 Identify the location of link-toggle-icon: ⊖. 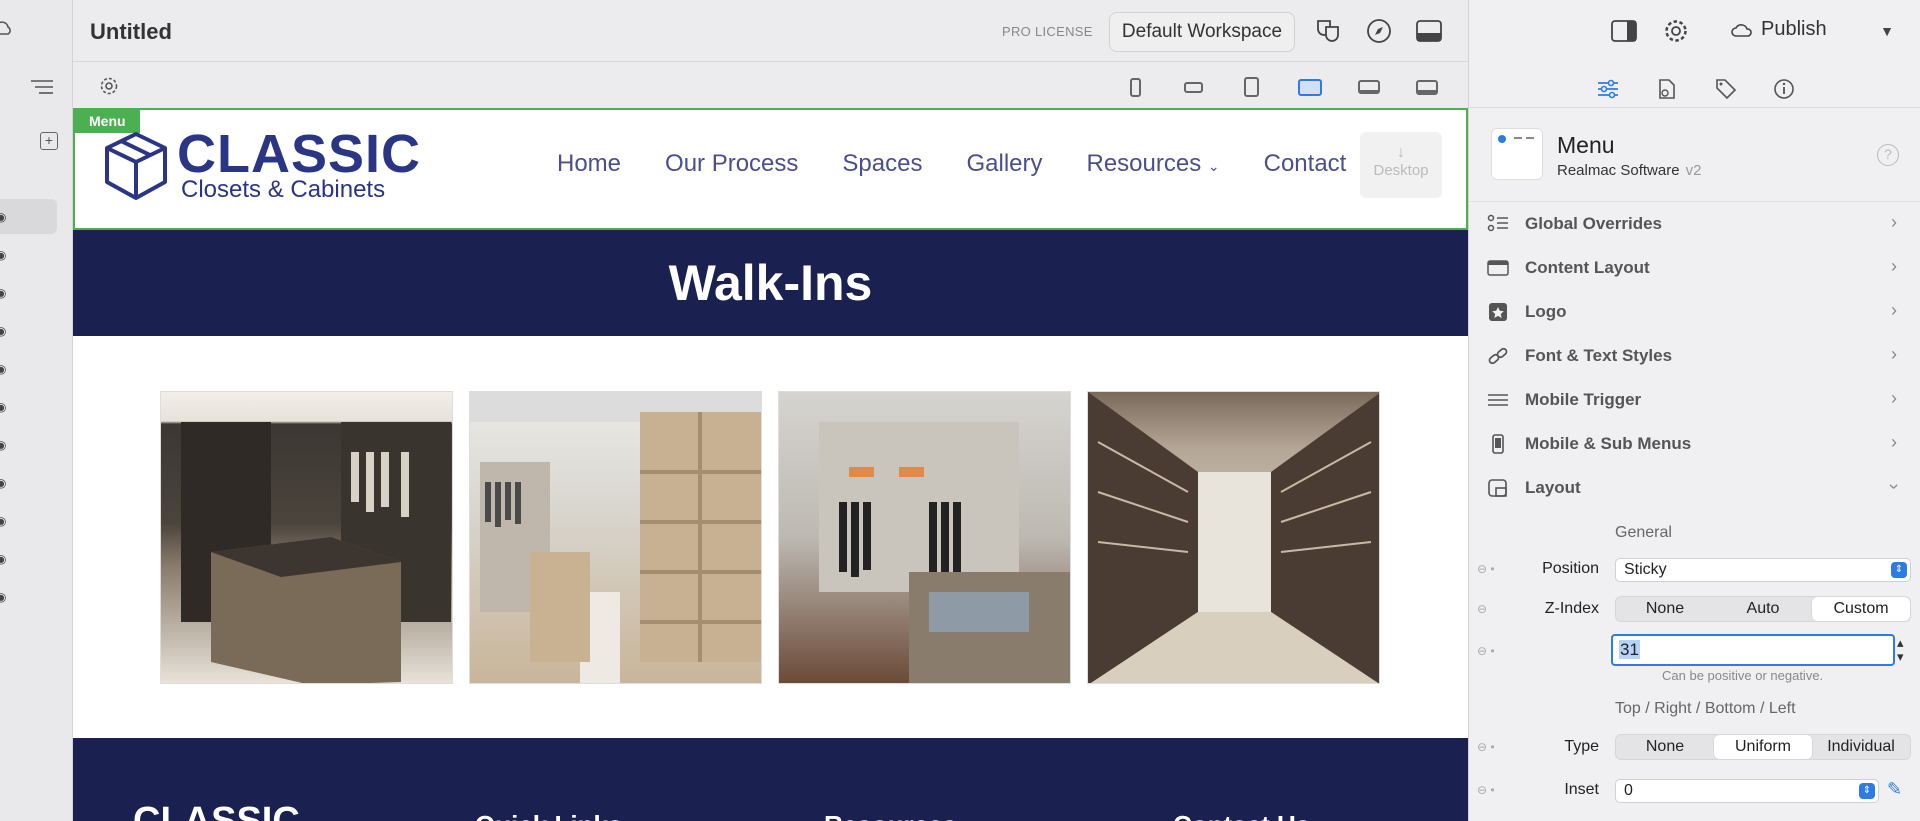
(1482, 609).